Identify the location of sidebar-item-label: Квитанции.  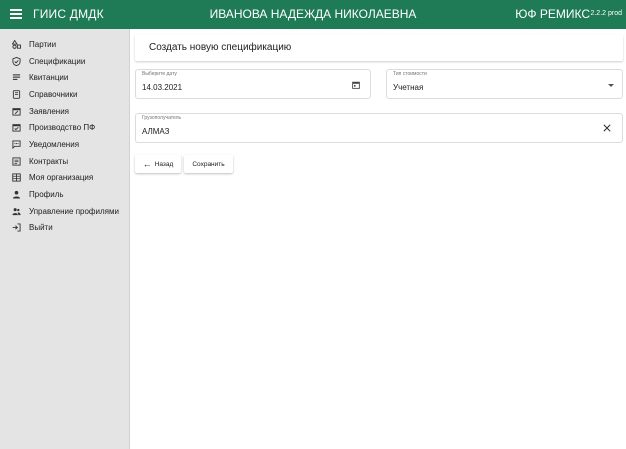
(49, 78).